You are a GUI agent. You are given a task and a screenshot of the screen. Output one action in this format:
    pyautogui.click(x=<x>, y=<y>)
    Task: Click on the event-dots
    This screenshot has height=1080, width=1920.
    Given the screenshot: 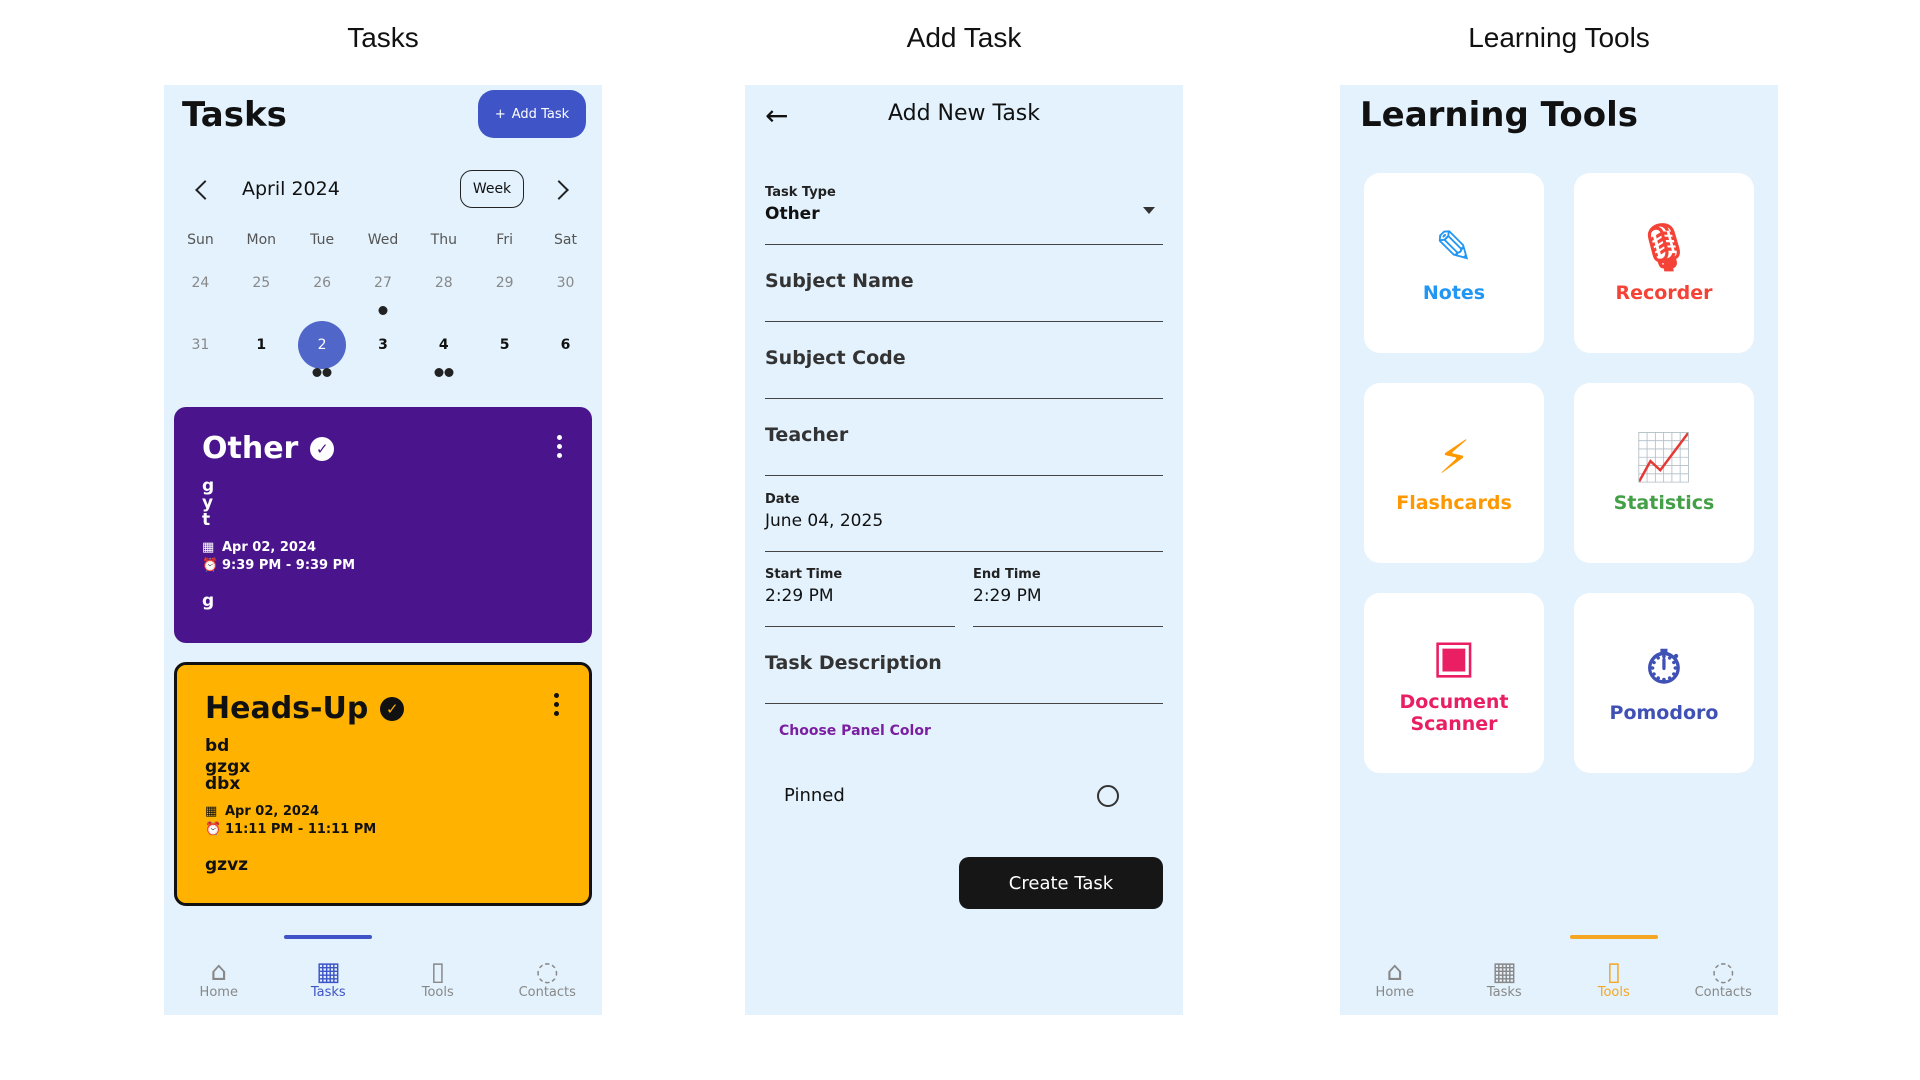 What is the action you would take?
    pyautogui.click(x=383, y=310)
    